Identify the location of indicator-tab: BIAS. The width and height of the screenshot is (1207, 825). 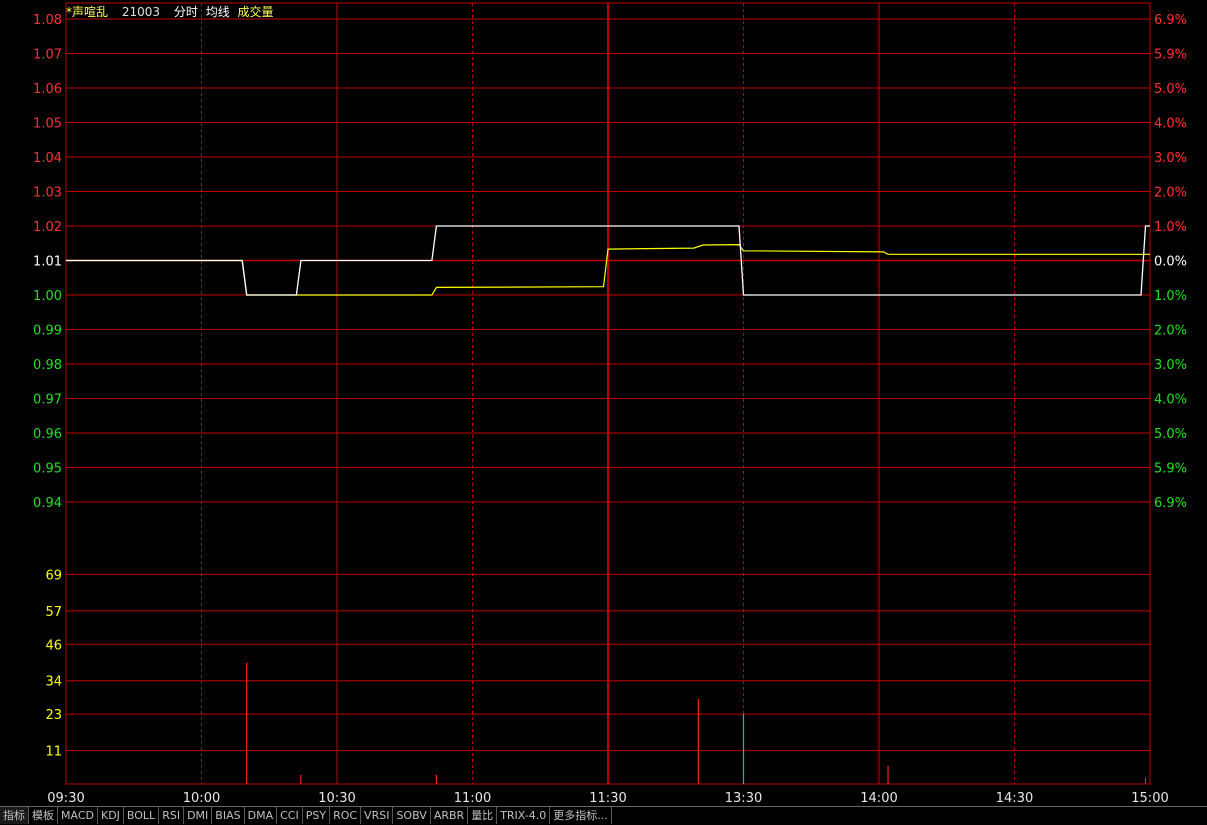
(228, 815).